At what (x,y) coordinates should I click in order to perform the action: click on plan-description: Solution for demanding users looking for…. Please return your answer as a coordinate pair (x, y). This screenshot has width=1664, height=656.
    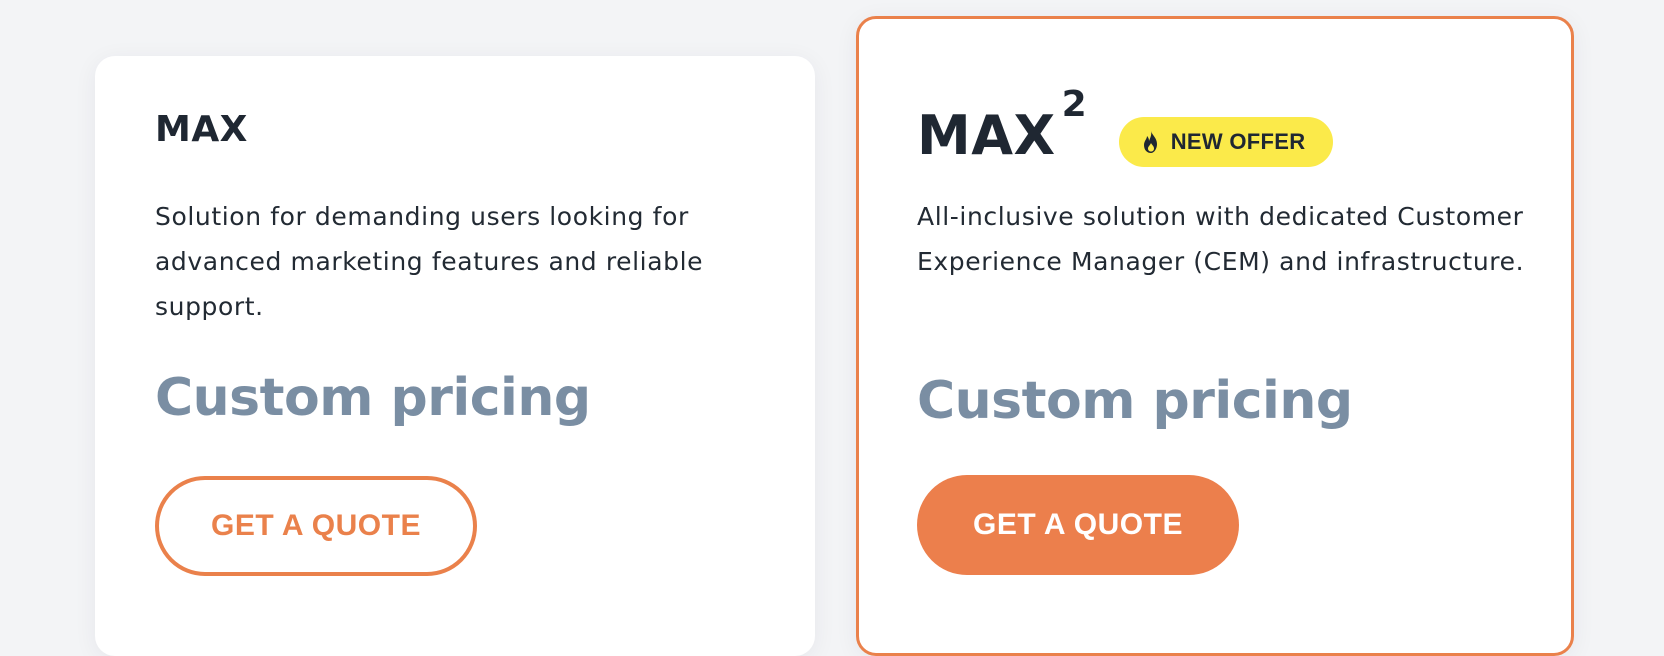
    Looking at the image, I should click on (429, 261).